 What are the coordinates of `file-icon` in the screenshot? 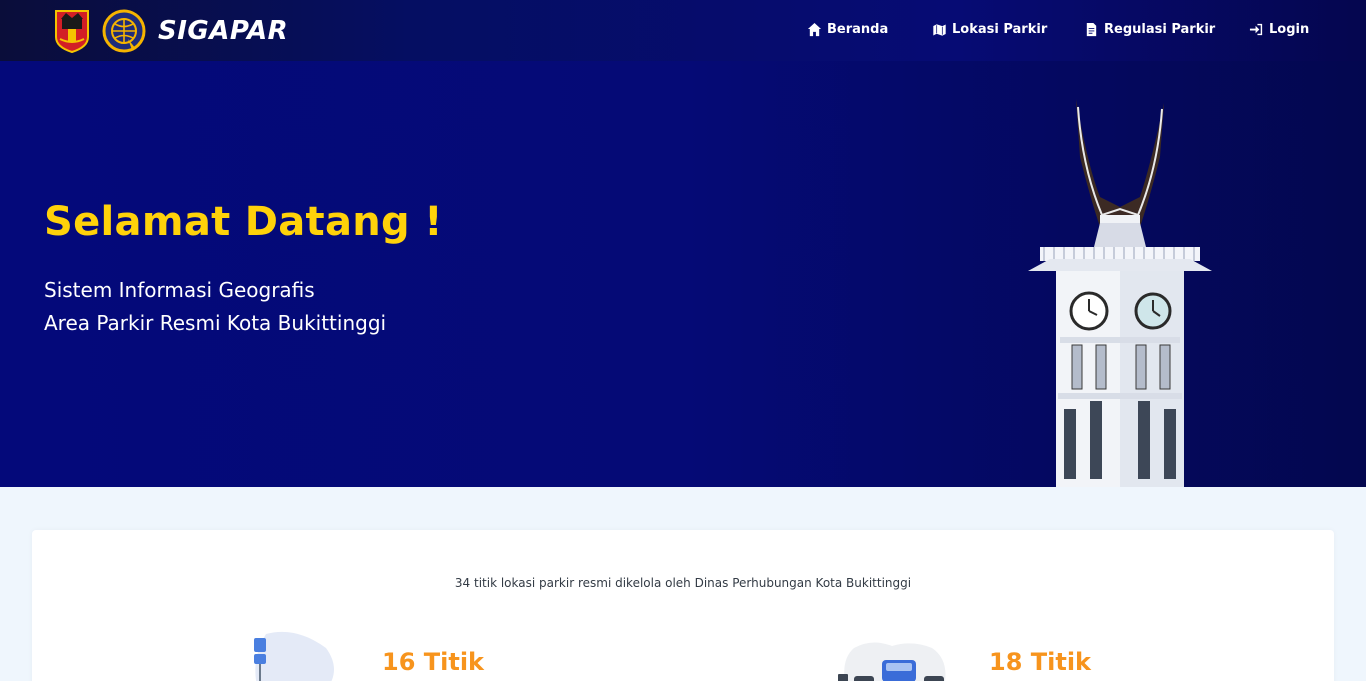 It's located at (1091, 29).